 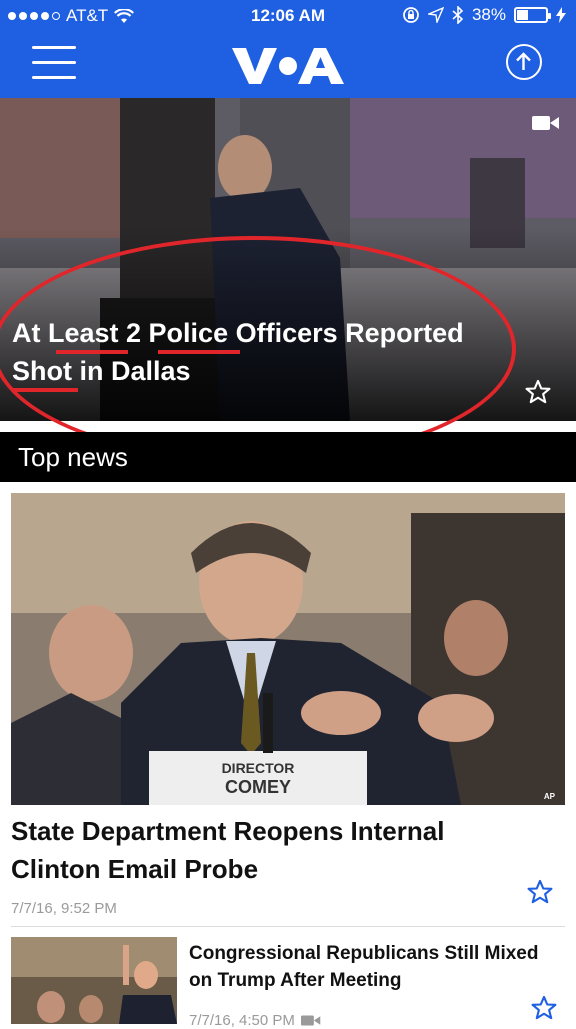 What do you see at coordinates (288, 926) in the screenshot?
I see `divider` at bounding box center [288, 926].